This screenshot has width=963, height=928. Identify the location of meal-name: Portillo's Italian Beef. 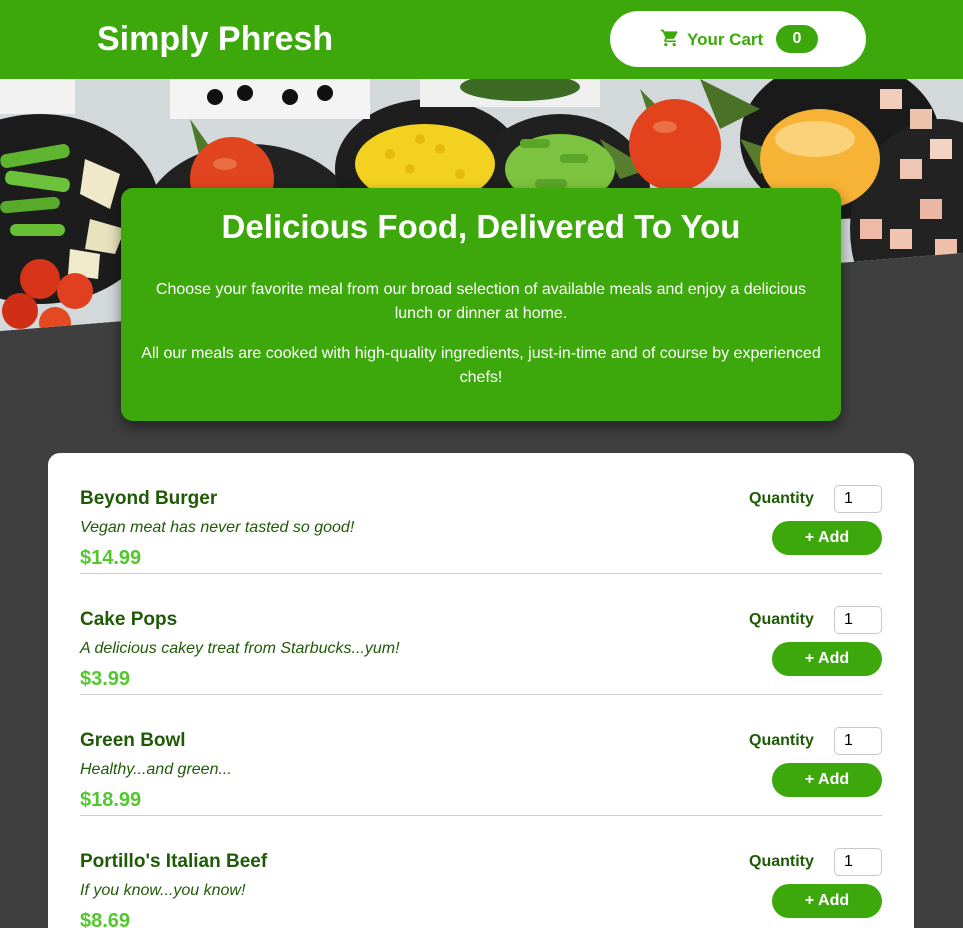
(174, 861).